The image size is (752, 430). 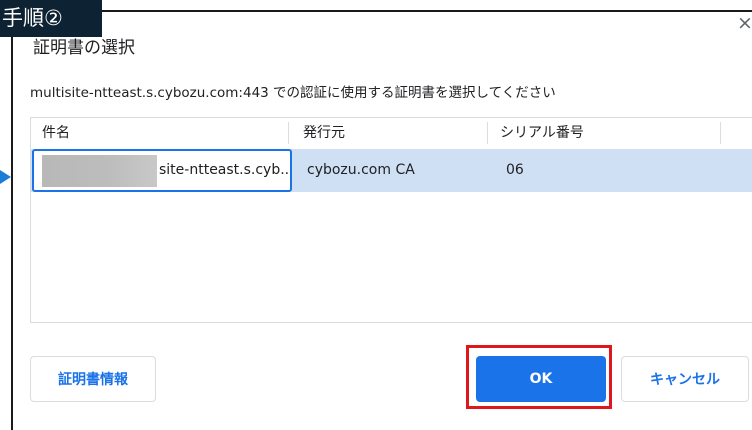 I want to click on cancel-button: キャンセル, so click(x=685, y=379).